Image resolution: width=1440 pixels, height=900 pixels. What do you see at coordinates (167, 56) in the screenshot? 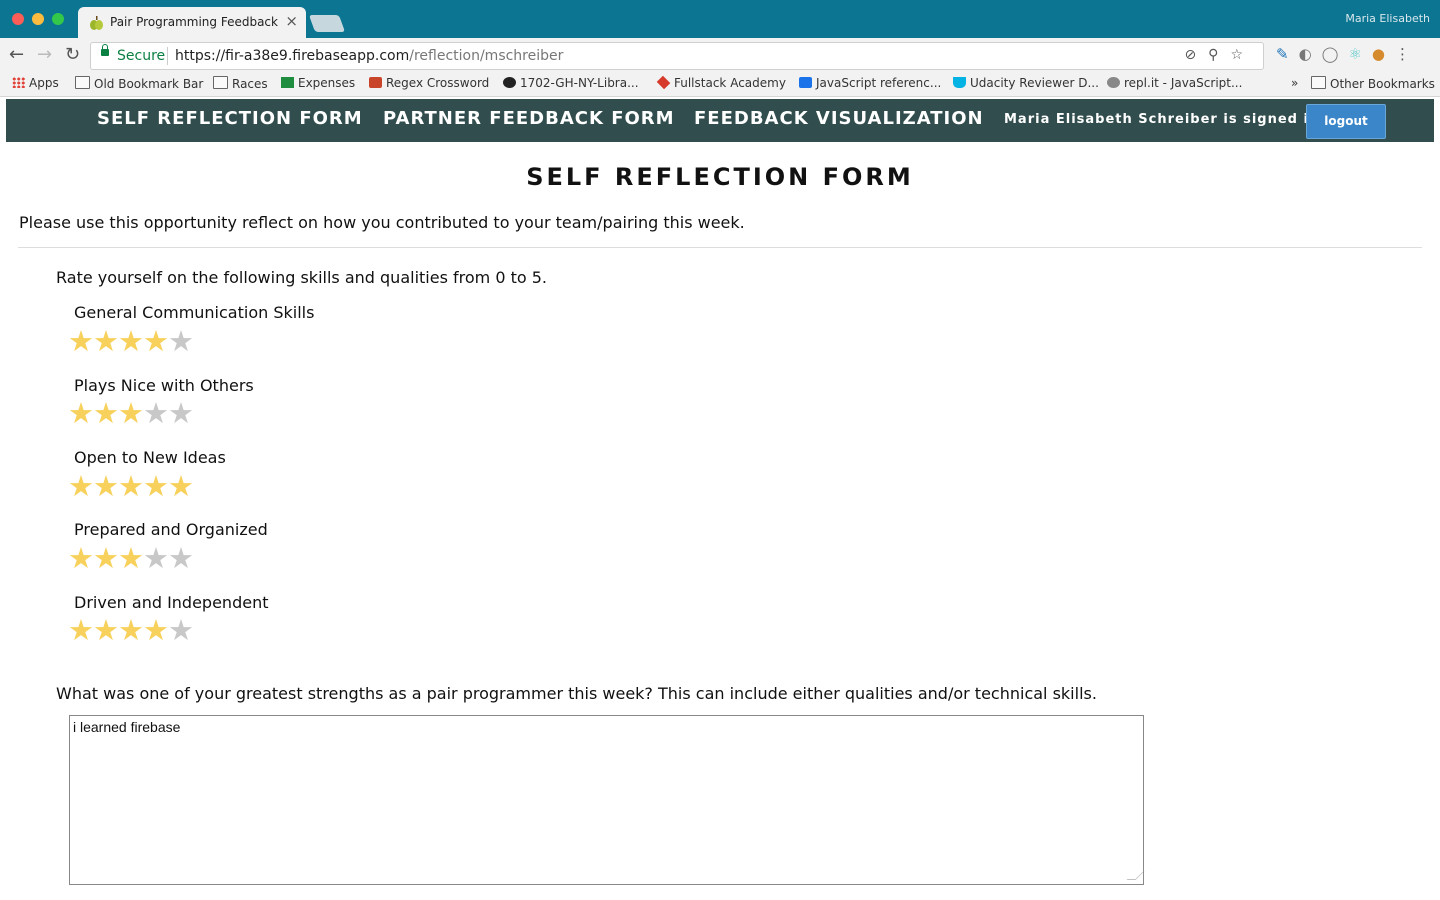
I see `address-divider` at bounding box center [167, 56].